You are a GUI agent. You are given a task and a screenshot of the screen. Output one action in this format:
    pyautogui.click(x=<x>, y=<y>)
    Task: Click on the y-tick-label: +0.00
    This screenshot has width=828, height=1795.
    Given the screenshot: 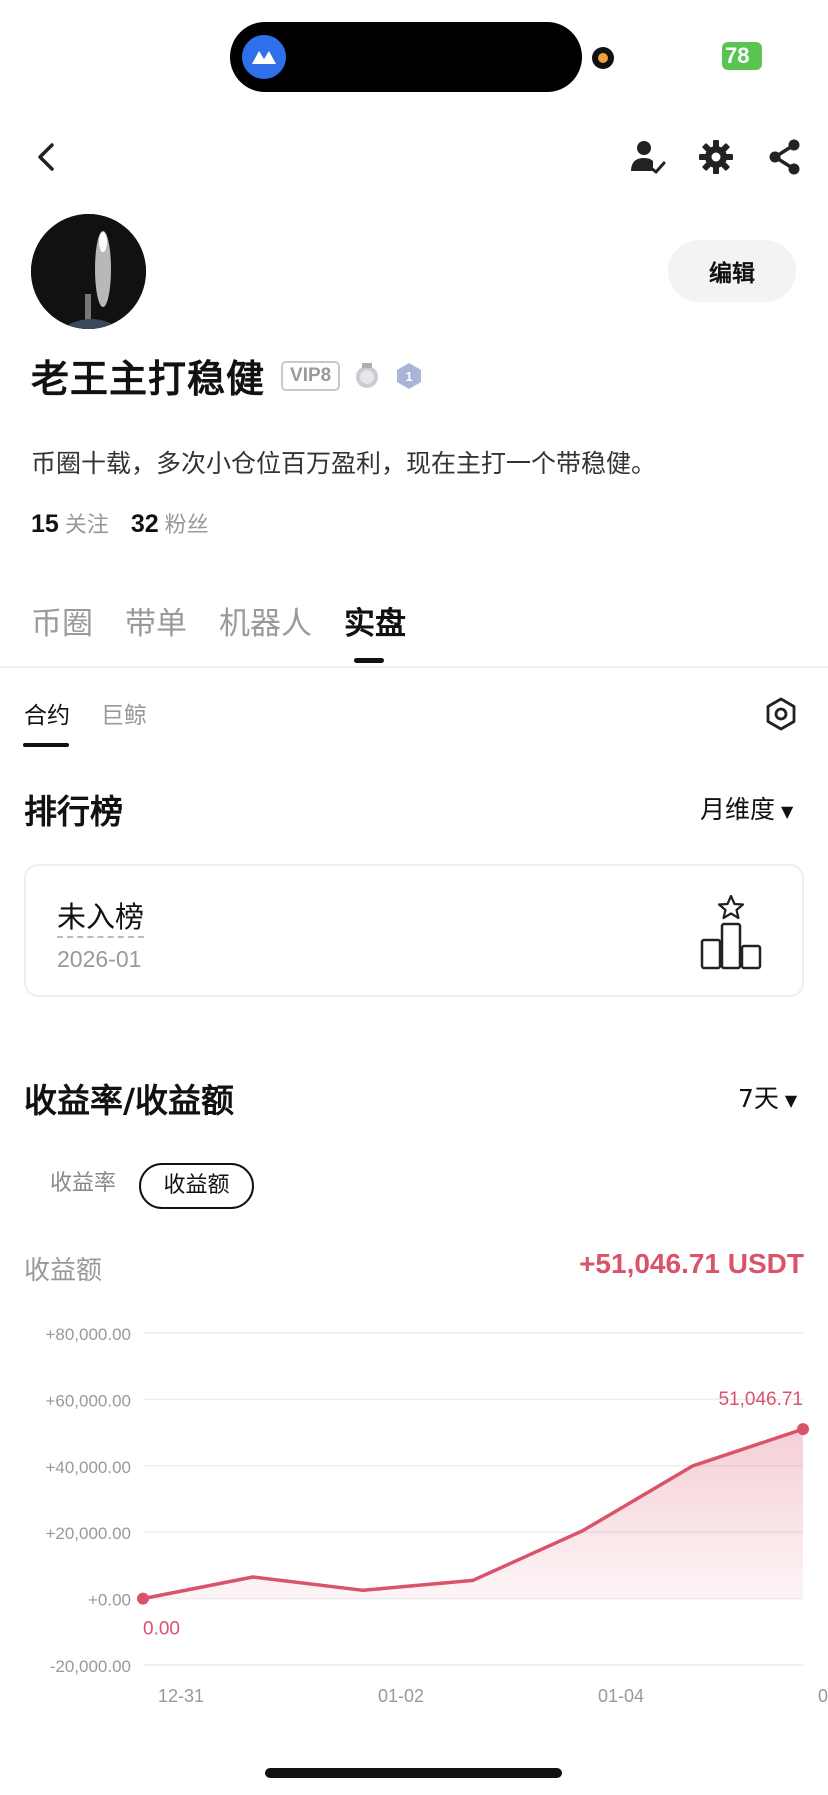 What is the action you would take?
    pyautogui.click(x=109, y=1600)
    